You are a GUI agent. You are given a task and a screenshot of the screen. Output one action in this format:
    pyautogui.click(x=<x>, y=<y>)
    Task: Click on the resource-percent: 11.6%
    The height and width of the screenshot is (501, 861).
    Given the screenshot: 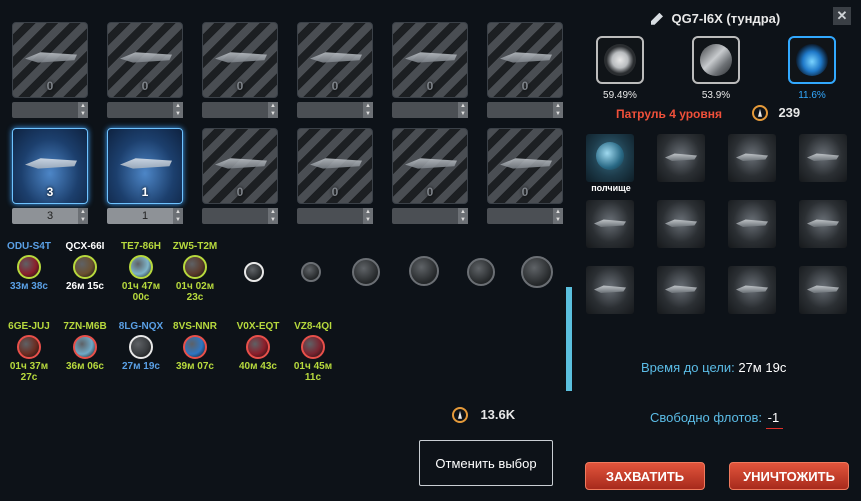 What is the action you would take?
    pyautogui.click(x=812, y=95)
    